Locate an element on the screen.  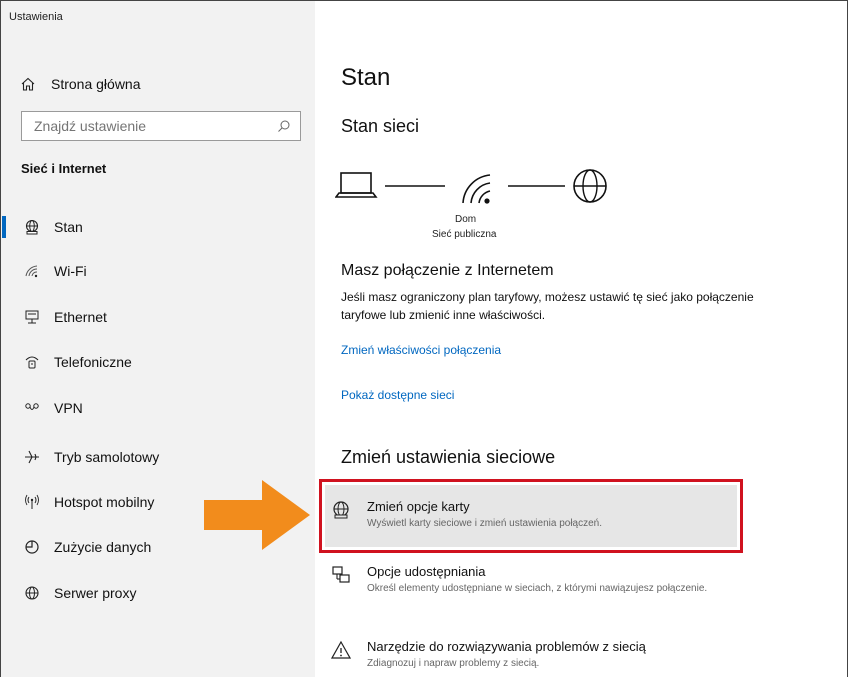
sidebar-item-label: Wi-Fi is located at coordinates (70, 271).